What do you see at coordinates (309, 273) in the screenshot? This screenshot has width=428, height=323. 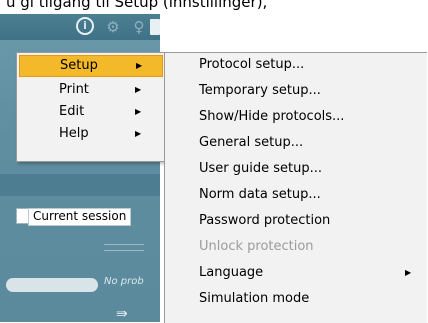 I see `submenu-item-language: Language ▶` at bounding box center [309, 273].